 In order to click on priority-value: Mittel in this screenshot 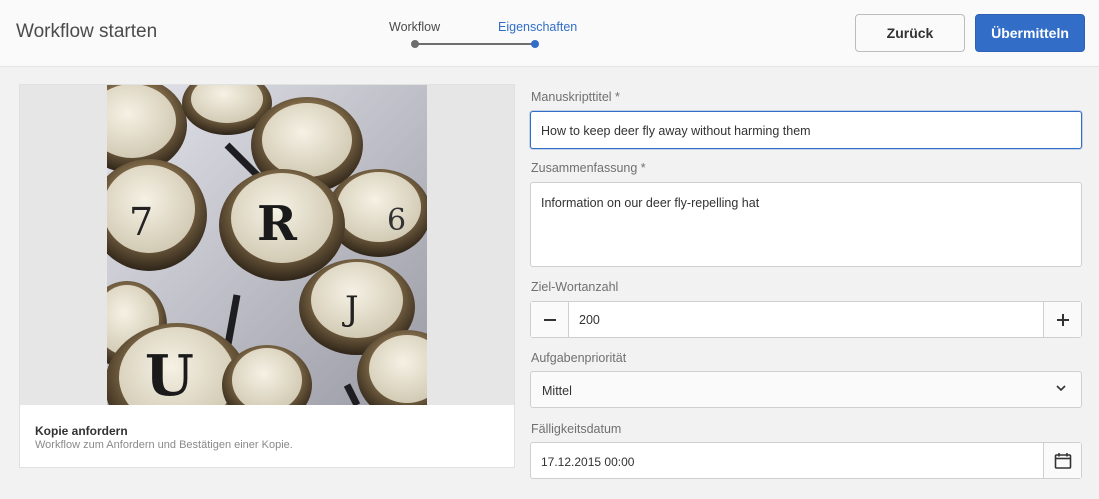, I will do `click(557, 391)`.